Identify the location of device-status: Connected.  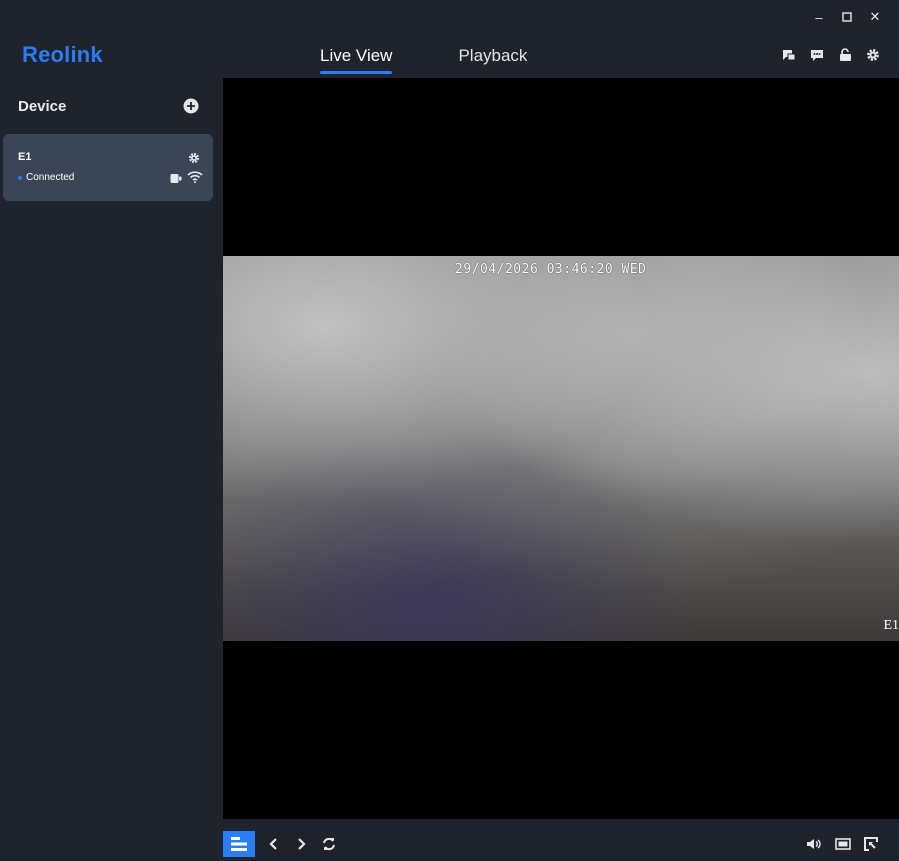
(46, 177).